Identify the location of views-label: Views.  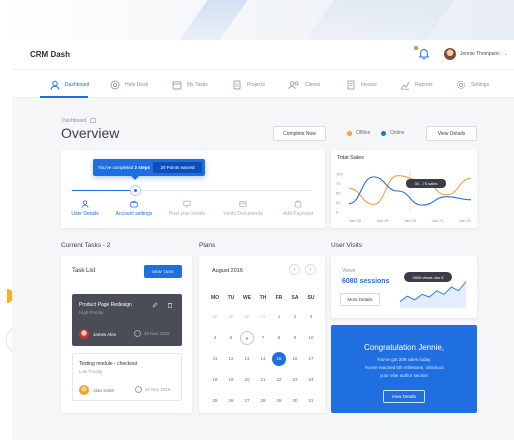
(349, 271).